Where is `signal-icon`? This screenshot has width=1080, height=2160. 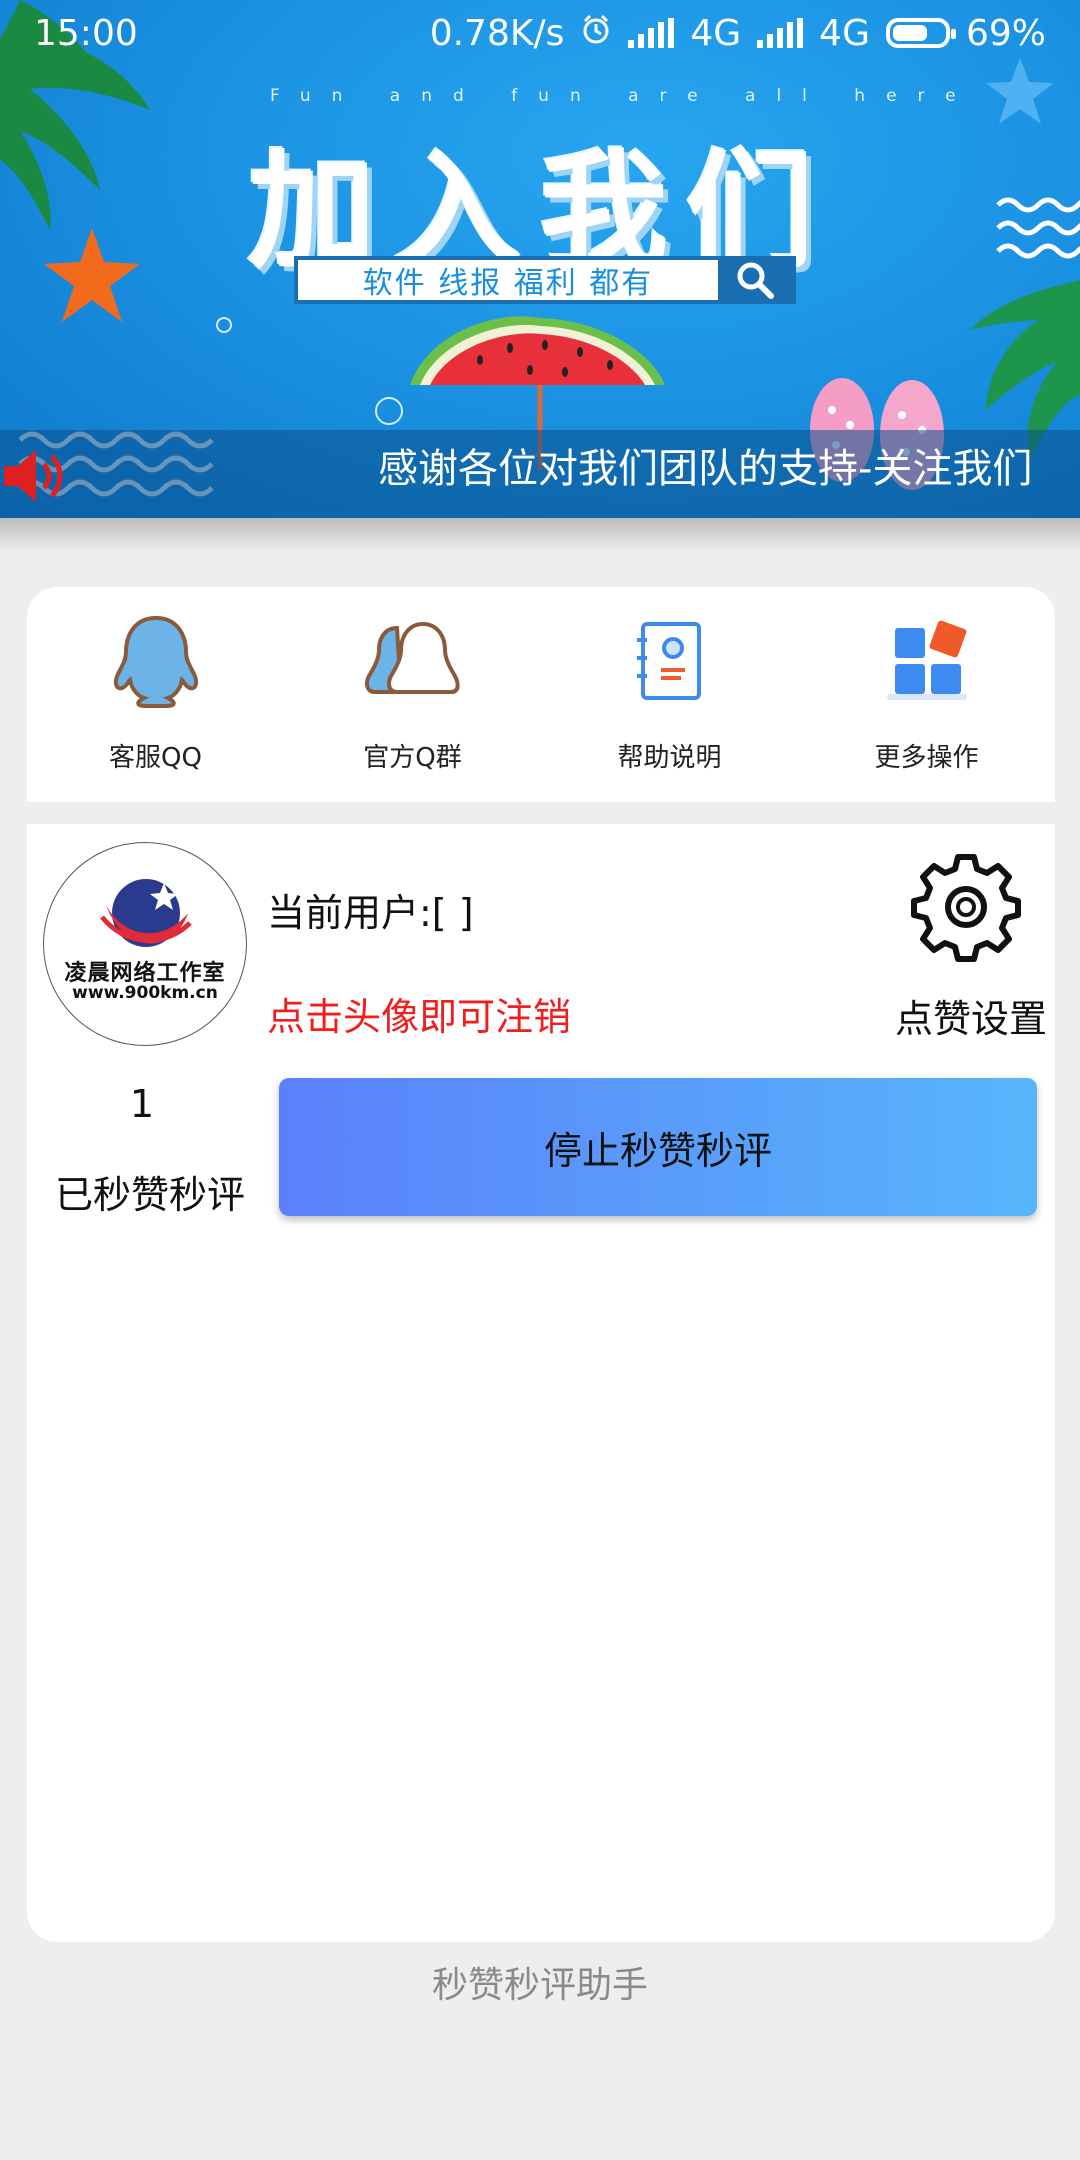
signal-icon is located at coordinates (651, 33).